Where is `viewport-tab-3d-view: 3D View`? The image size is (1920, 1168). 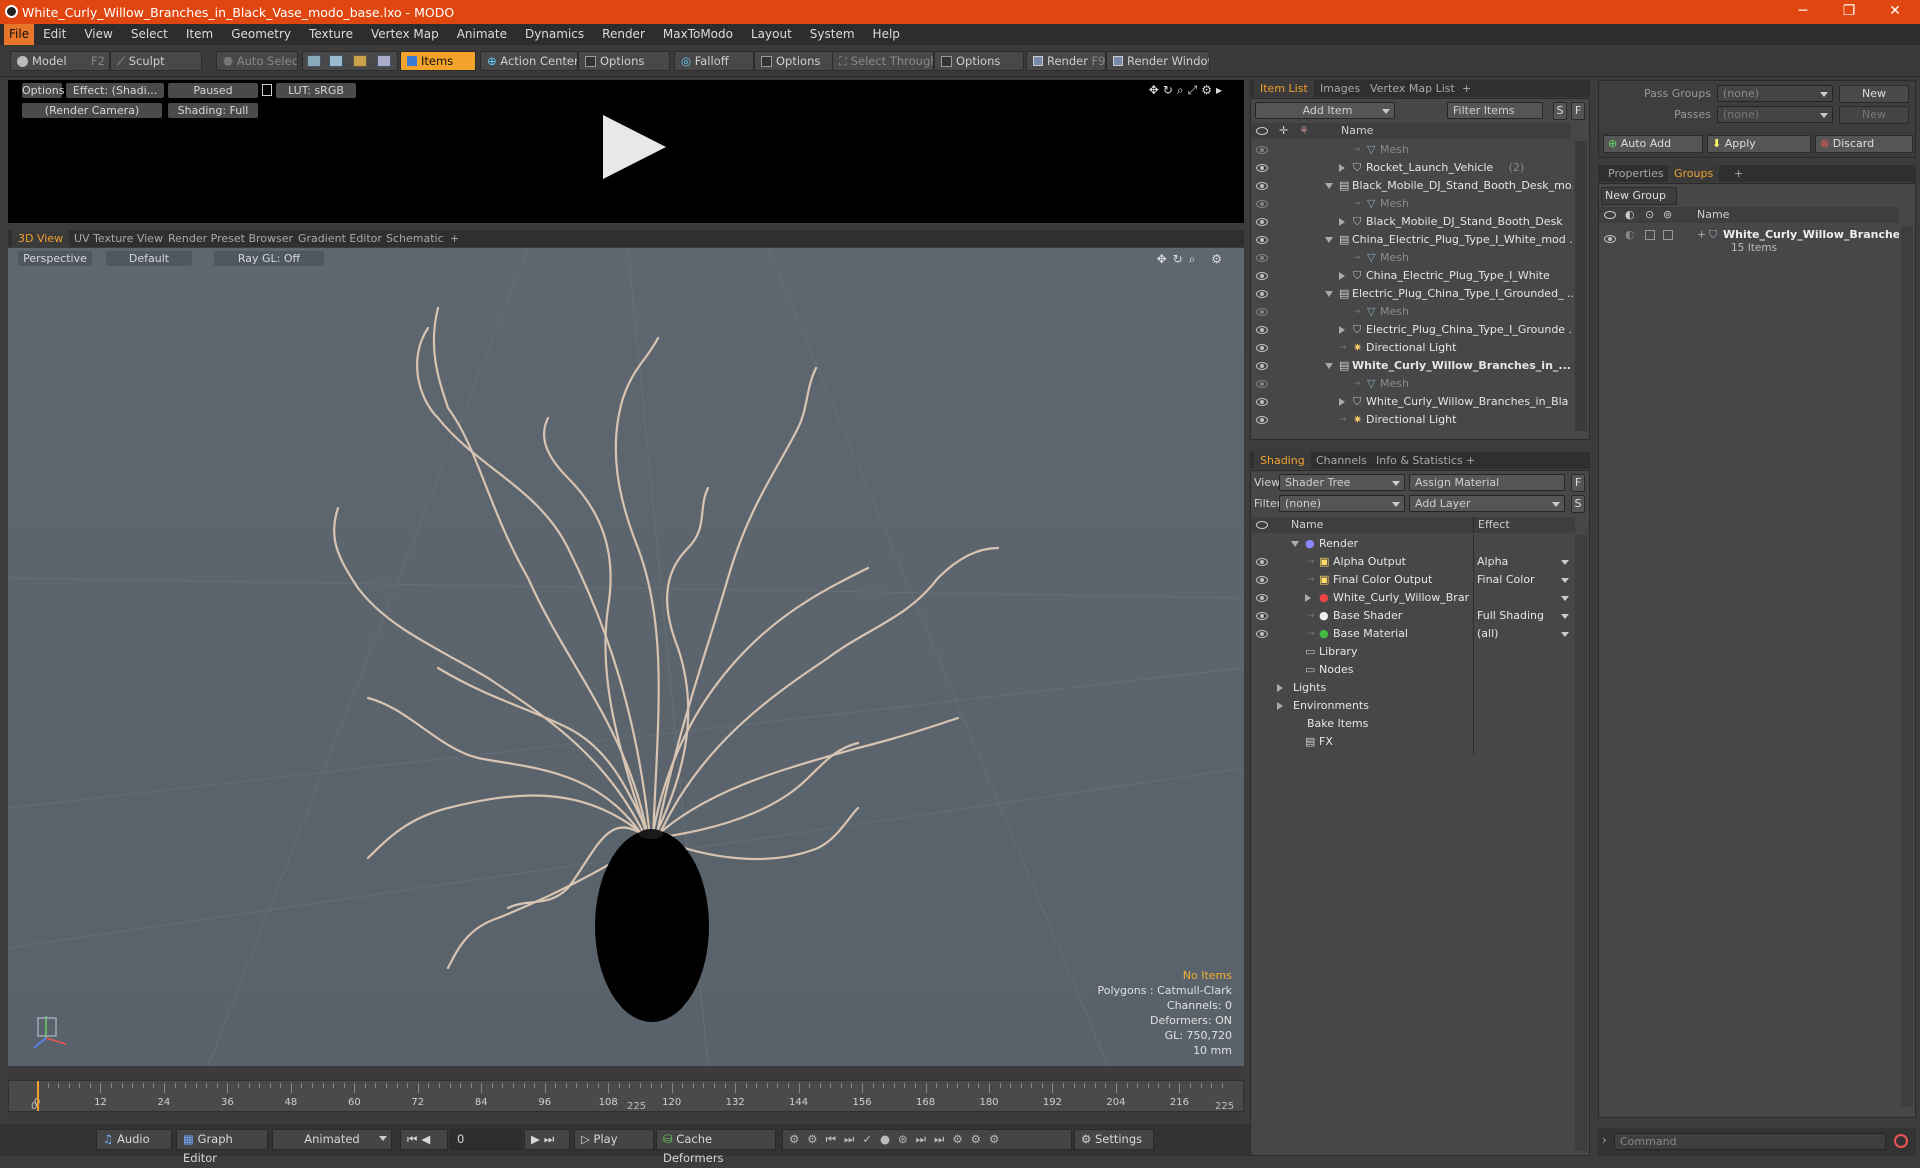 viewport-tab-3d-view: 3D View is located at coordinates (41, 238).